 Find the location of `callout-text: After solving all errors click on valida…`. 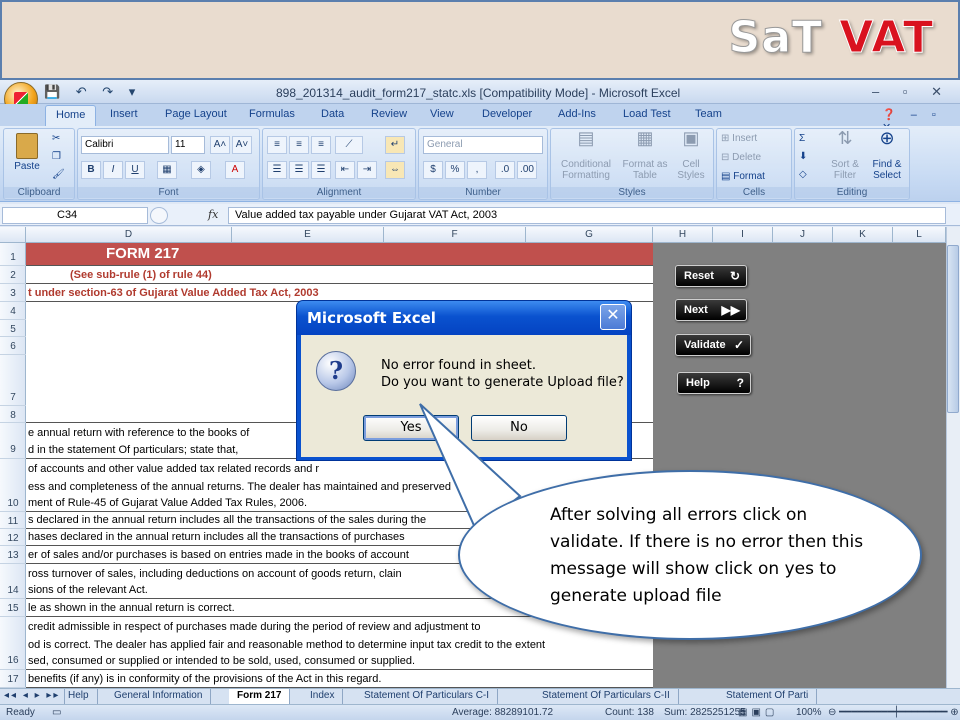

callout-text: After solving all errors click on valida… is located at coordinates (707, 555).